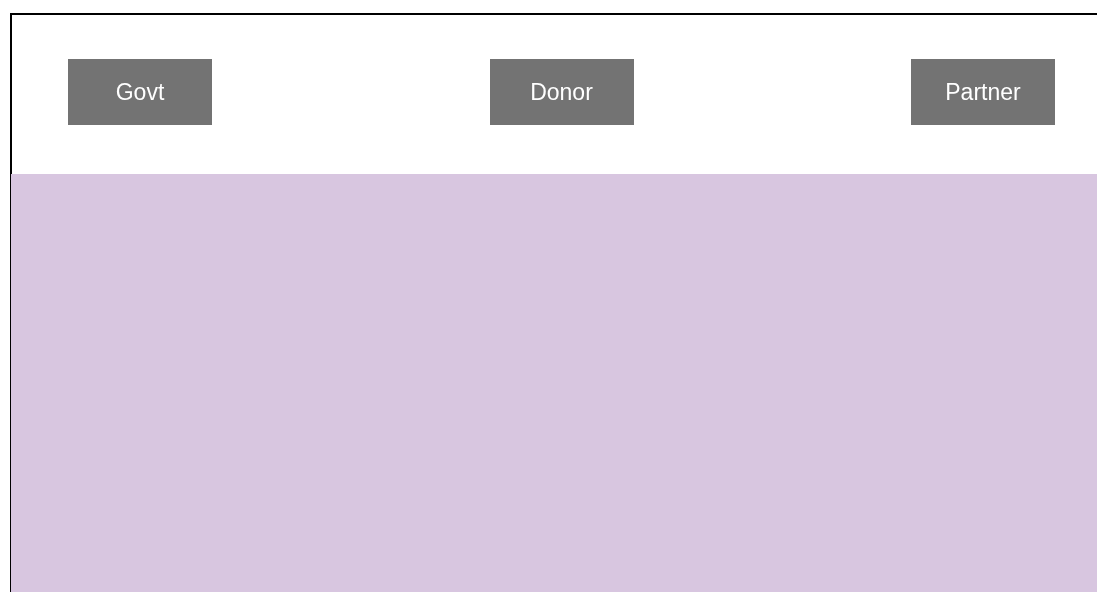 The image size is (1097, 592). Describe the element at coordinates (140, 92) in the screenshot. I see `category-button: Govt` at that location.